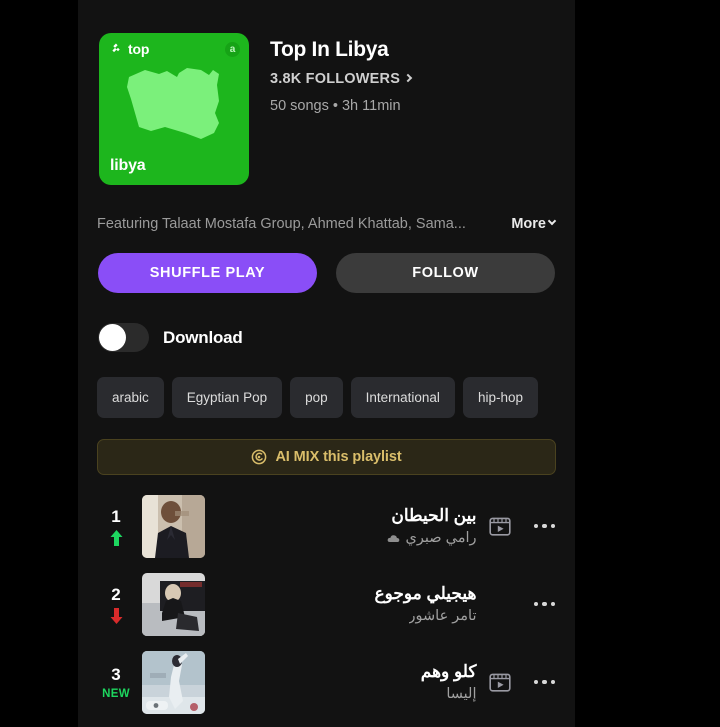 The width and height of the screenshot is (720, 727). I want to click on ai-mix-spiral-icon, so click(259, 457).